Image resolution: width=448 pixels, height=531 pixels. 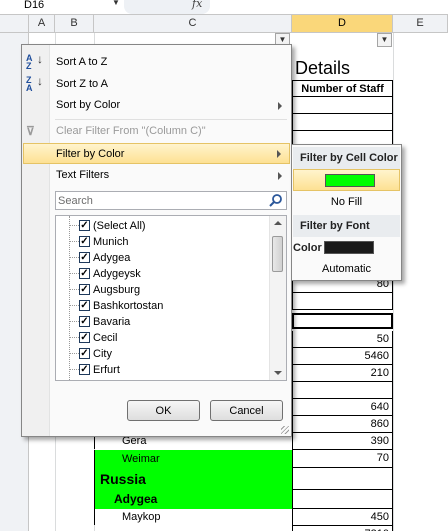 I want to click on list-item: ✓ (Select All), so click(x=161, y=226).